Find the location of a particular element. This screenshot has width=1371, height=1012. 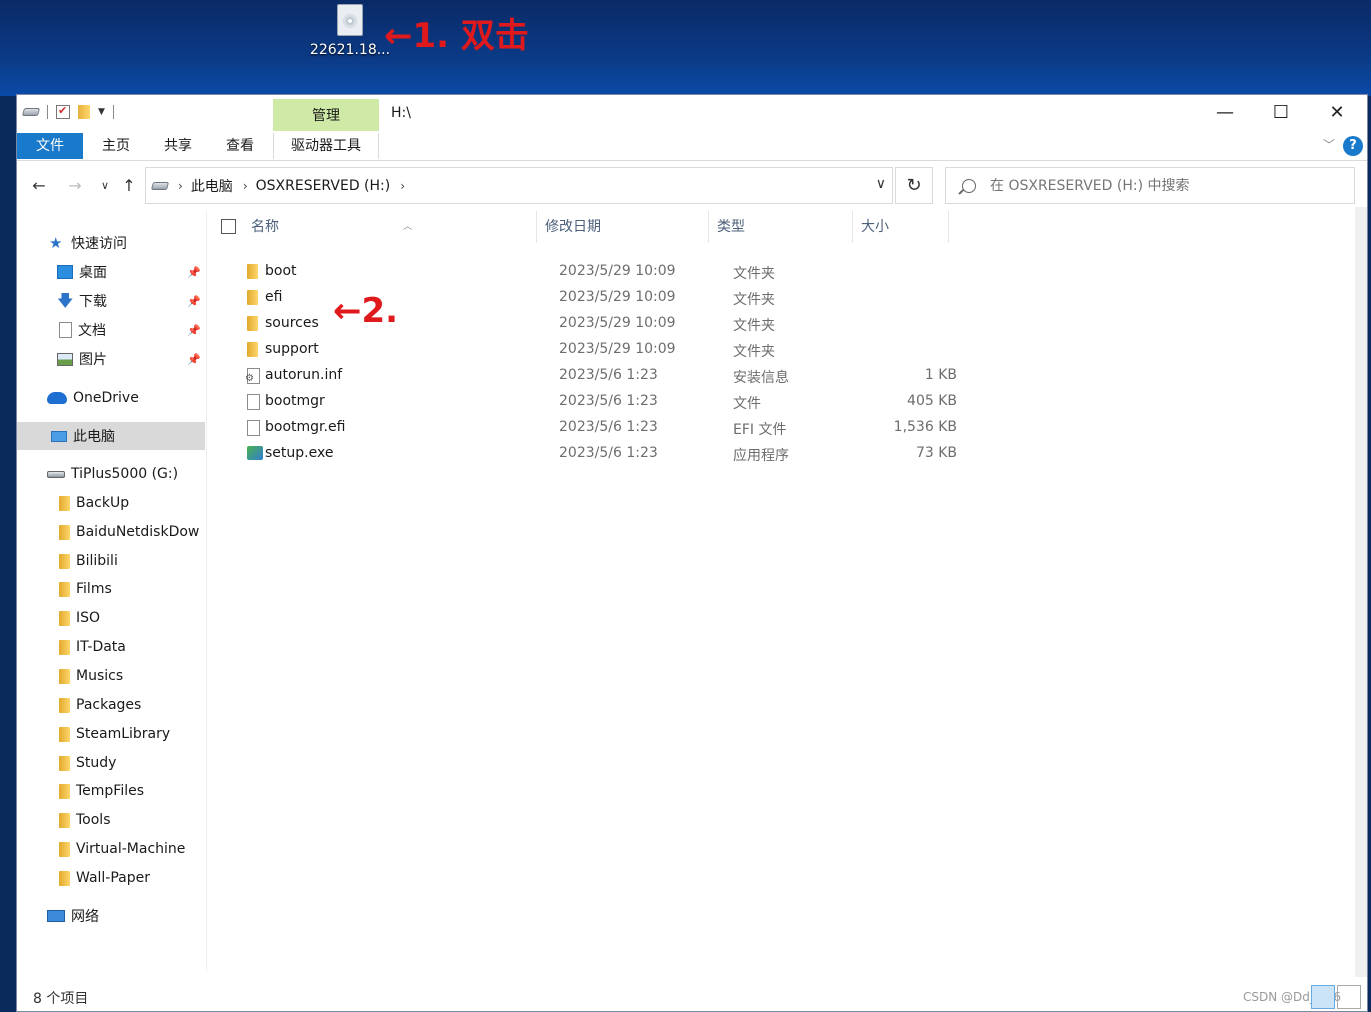

properties-icon is located at coordinates (63, 111).